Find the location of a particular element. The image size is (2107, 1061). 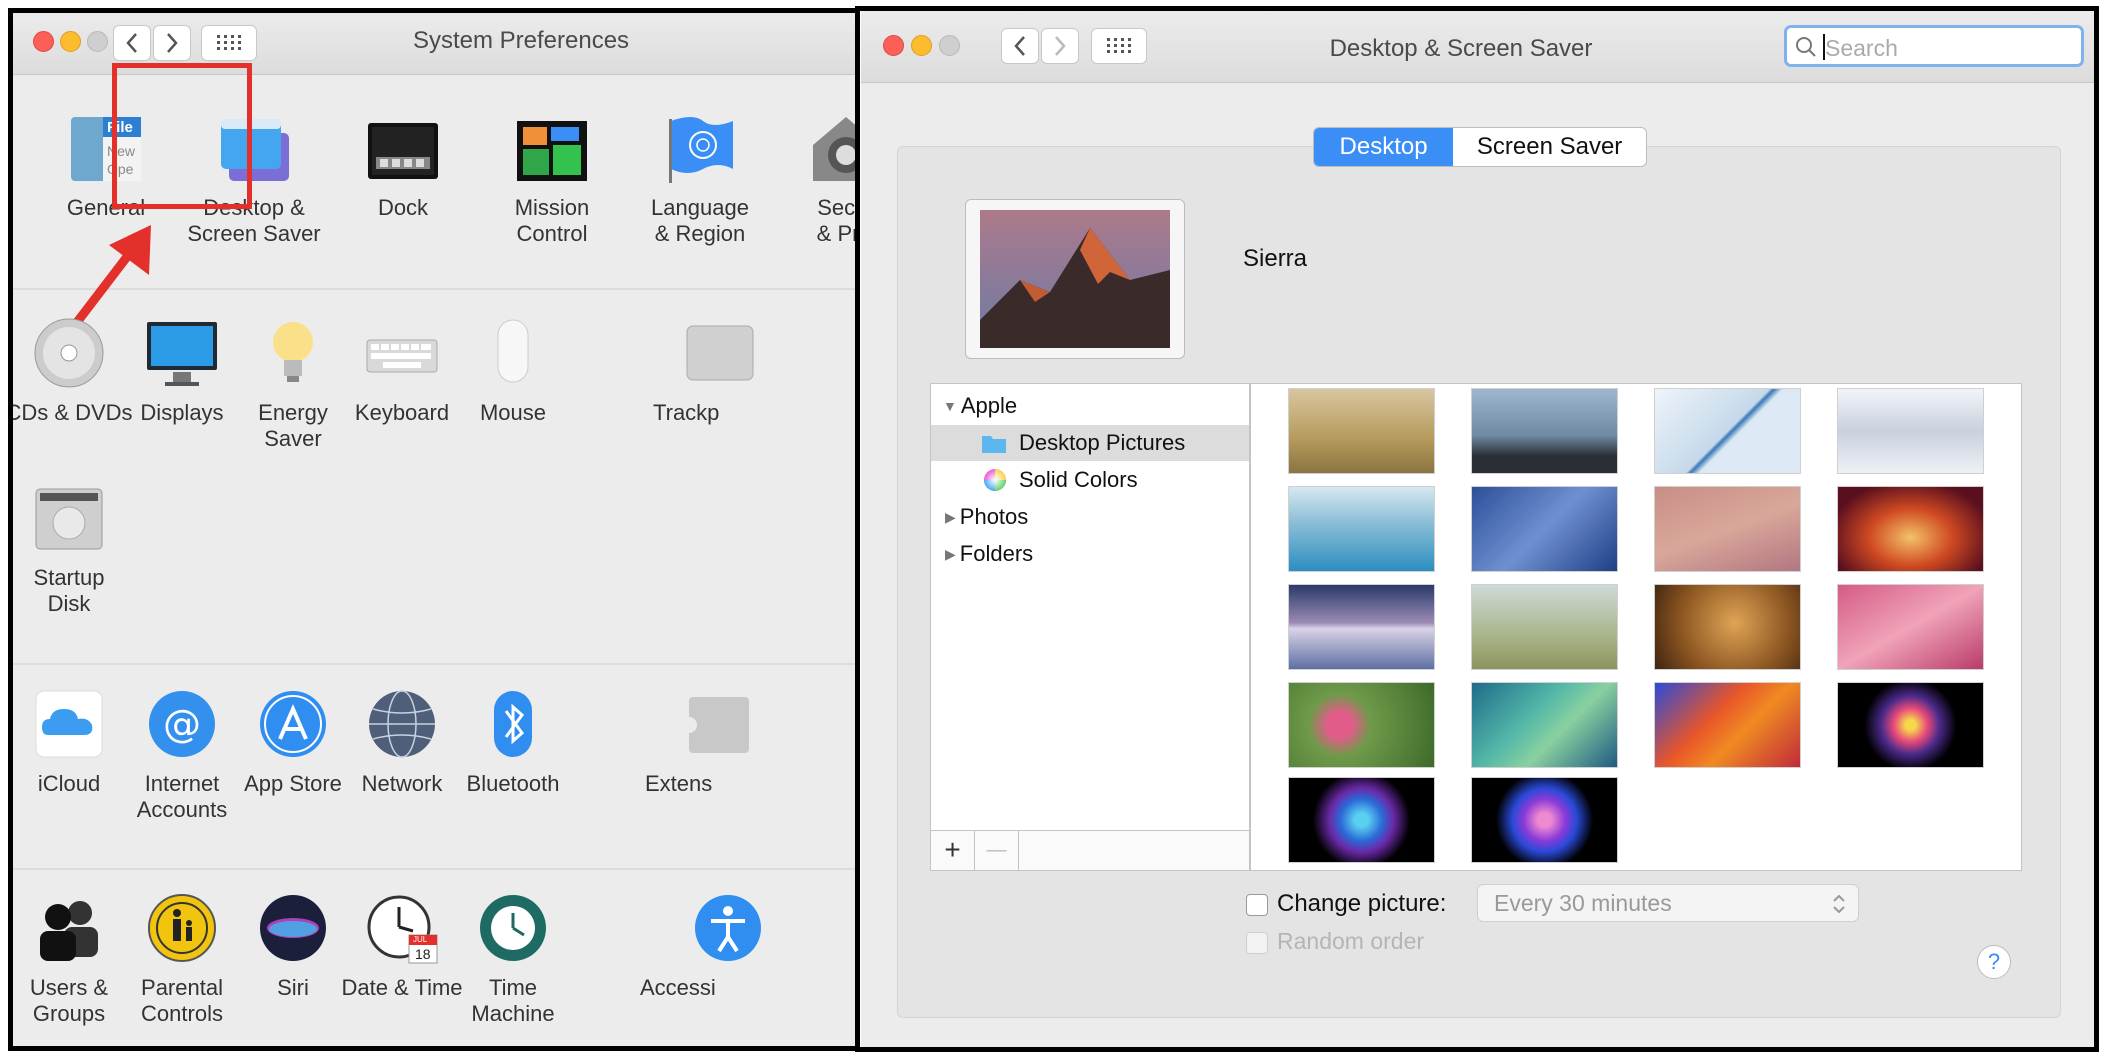

updown-chevron-icon is located at coordinates (1839, 904).